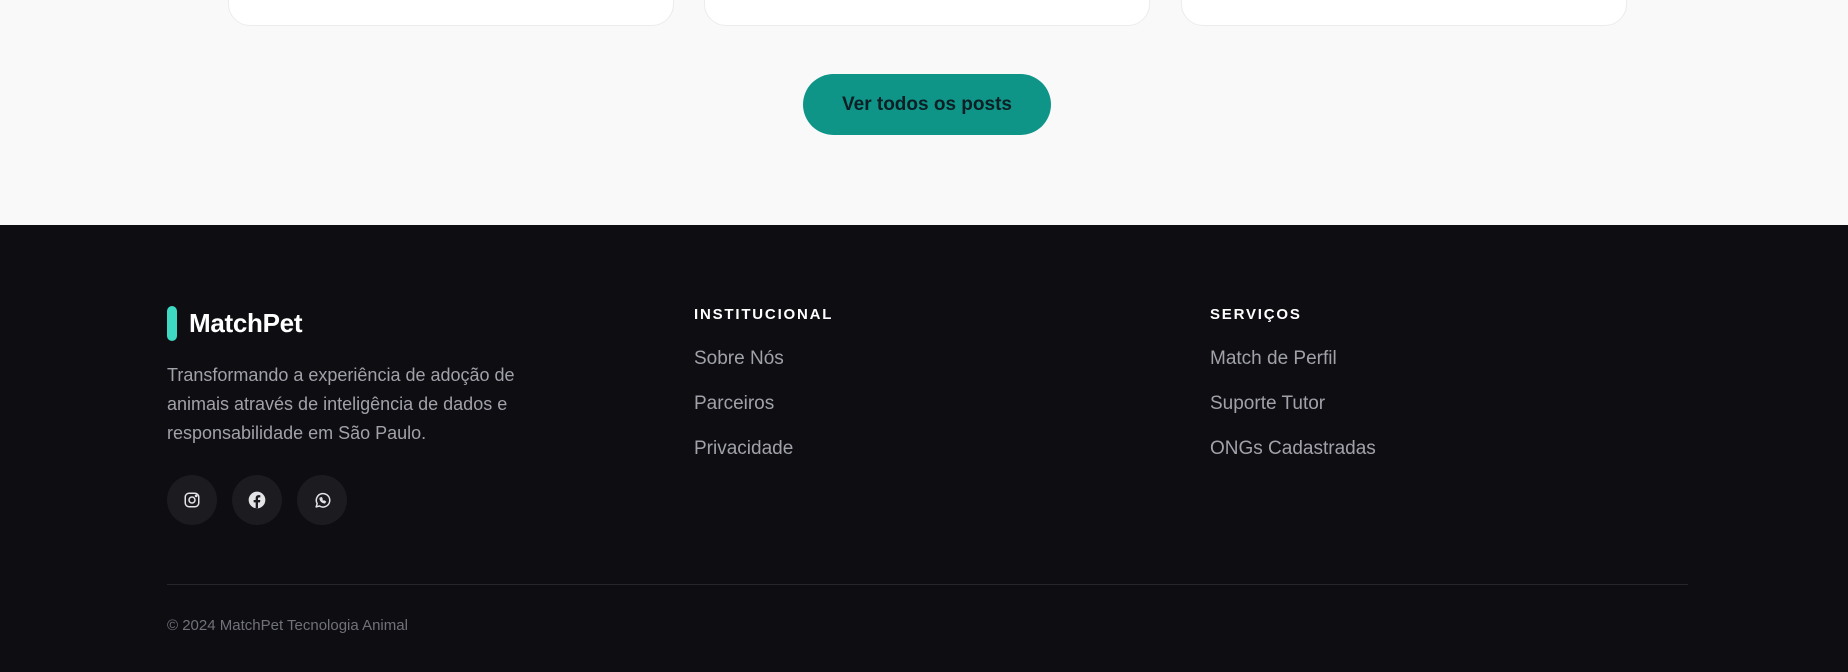 The image size is (1848, 672). What do you see at coordinates (763, 404) in the screenshot?
I see `footer-link-partners: Parceiros` at bounding box center [763, 404].